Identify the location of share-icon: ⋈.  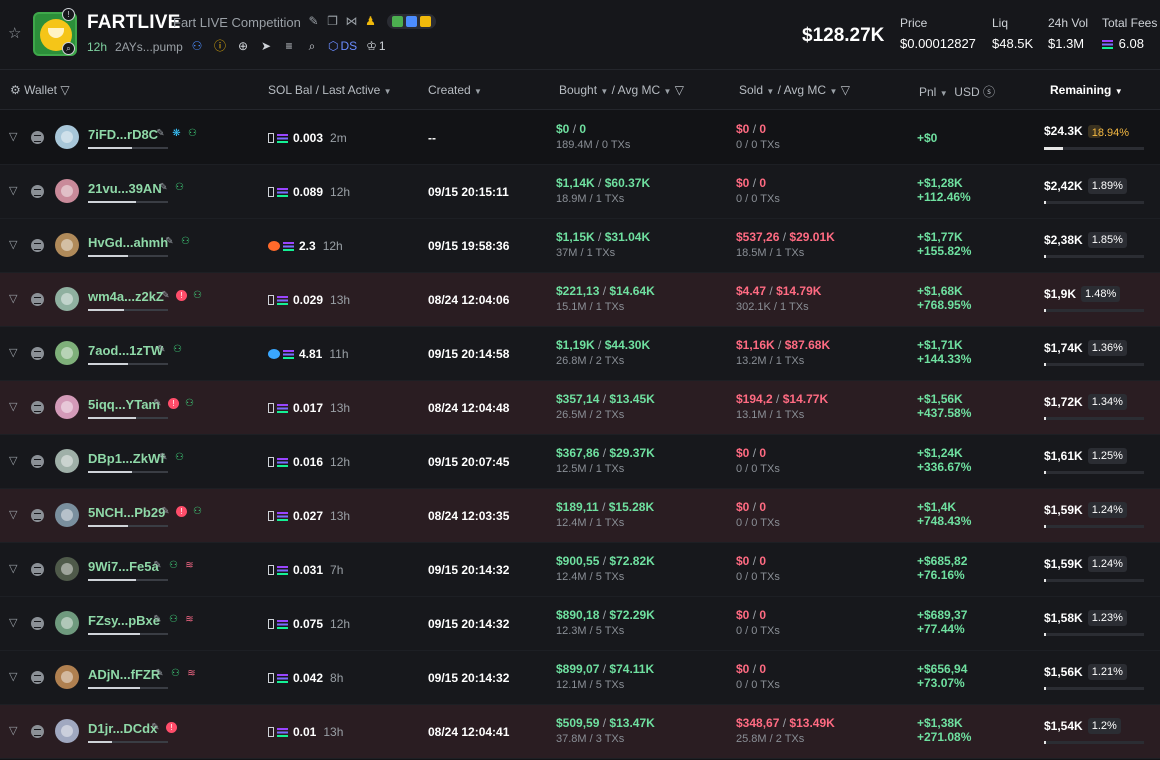
(351, 21).